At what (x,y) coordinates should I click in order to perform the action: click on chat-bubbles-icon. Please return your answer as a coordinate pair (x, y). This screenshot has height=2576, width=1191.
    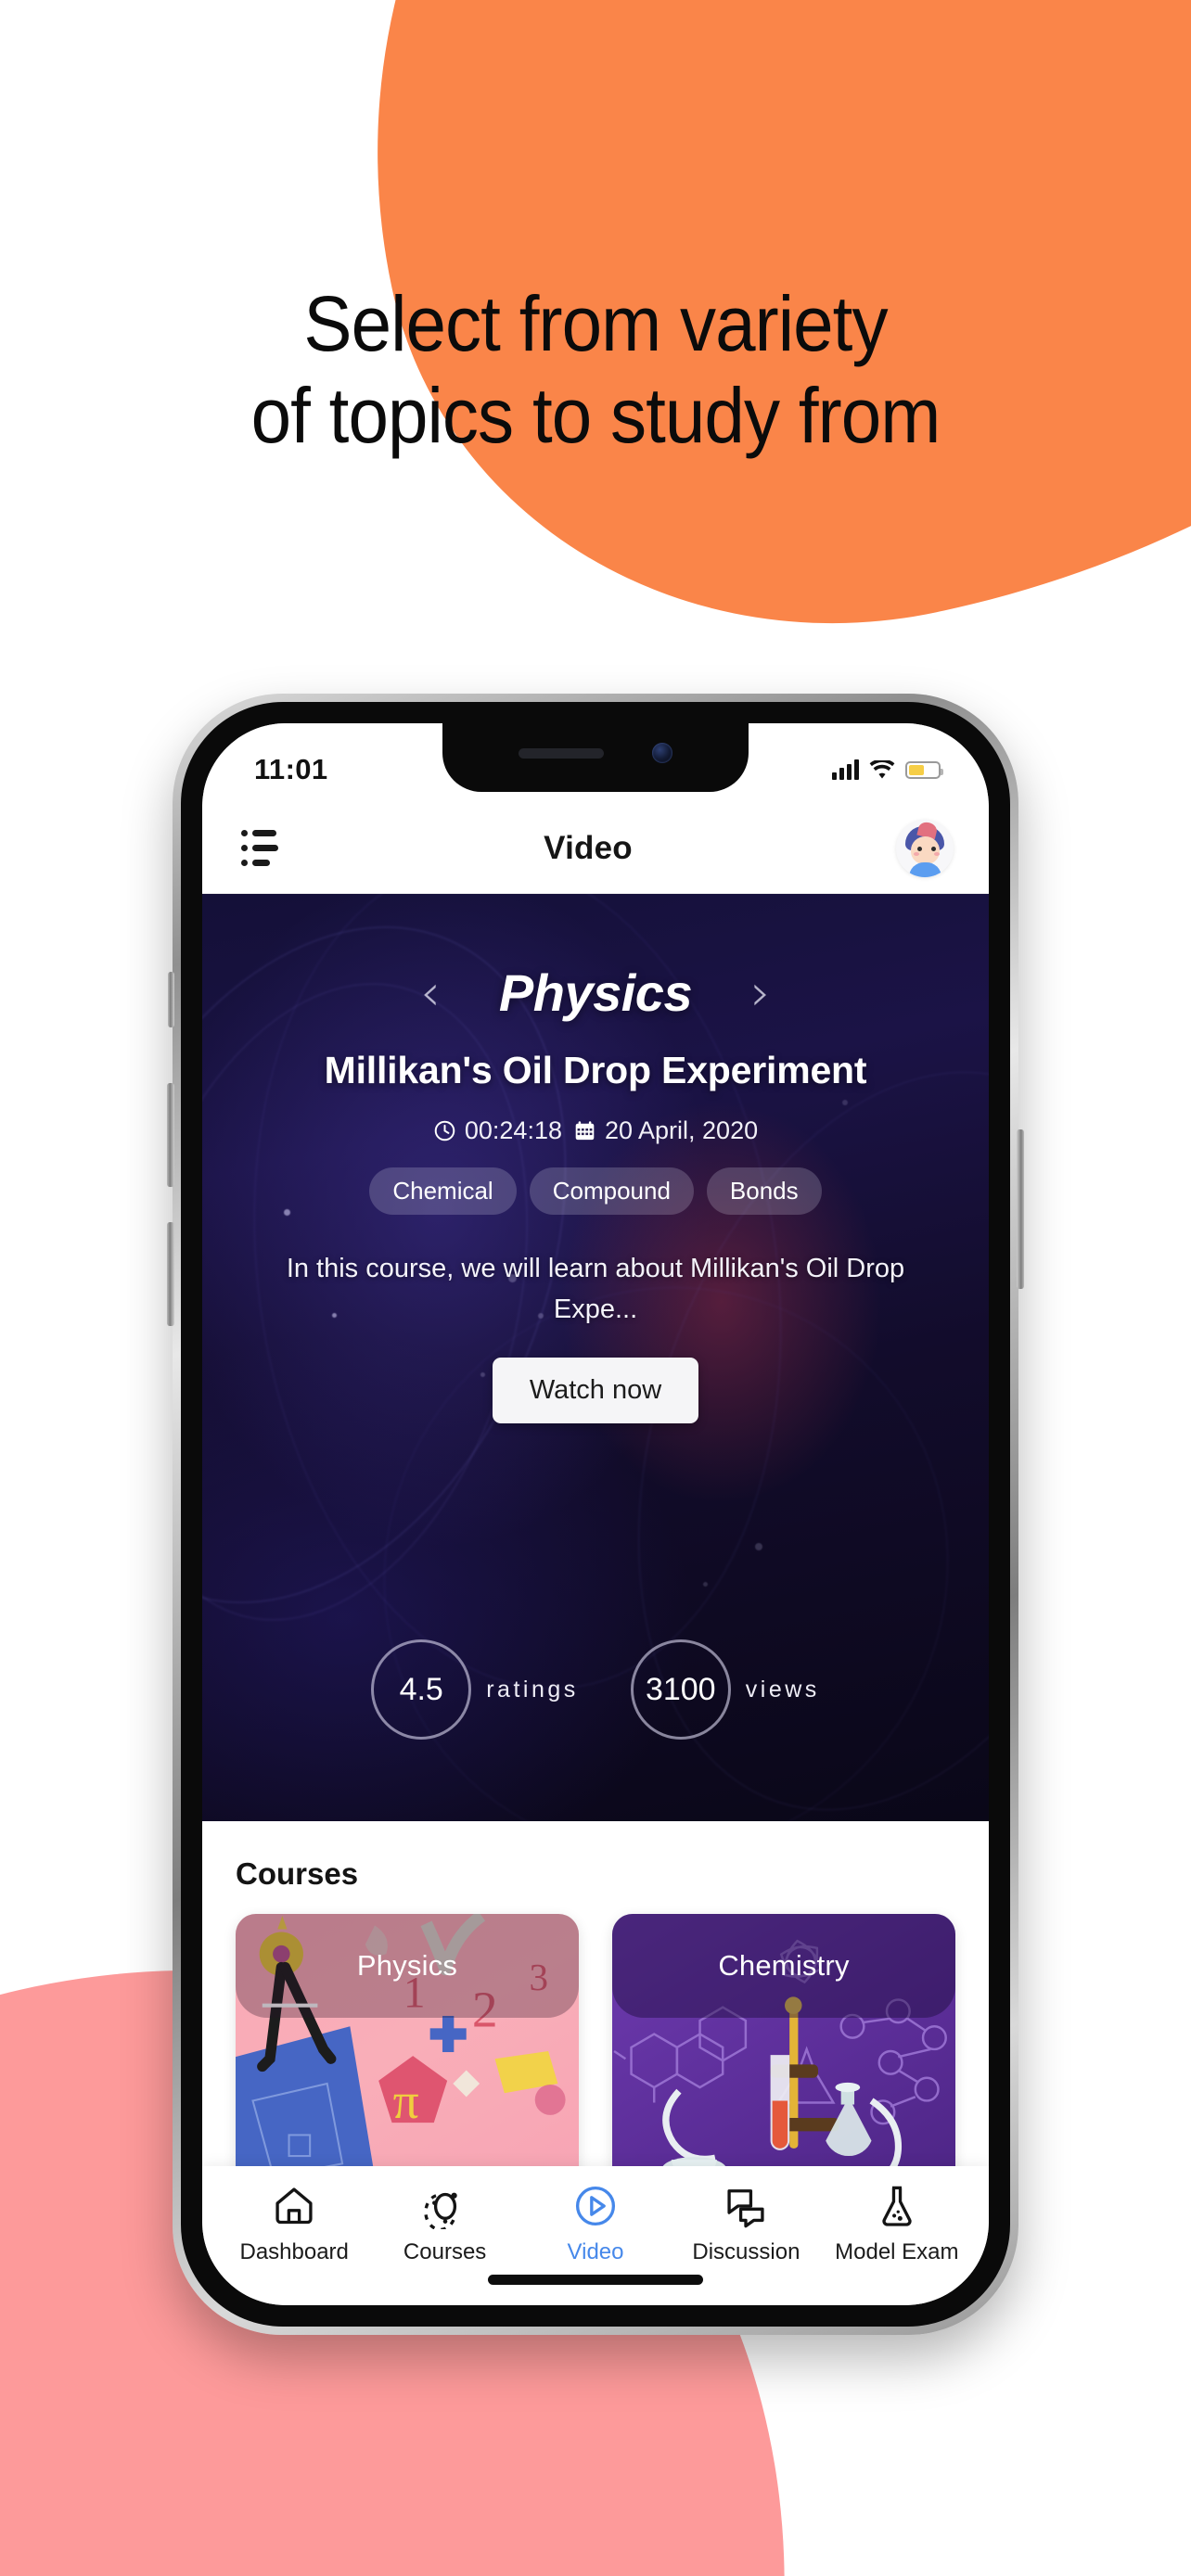
    Looking at the image, I should click on (746, 2208).